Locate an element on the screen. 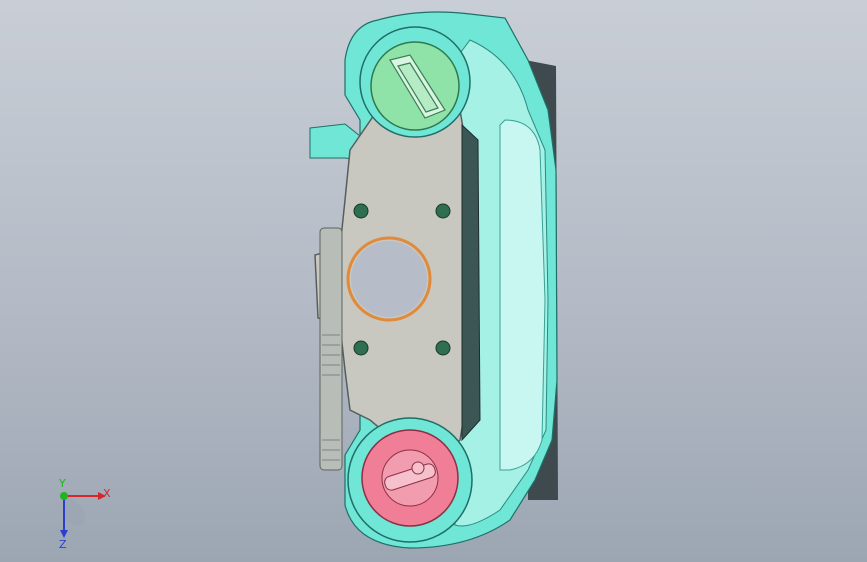 The height and width of the screenshot is (562, 867). guide-pin is located at coordinates (331, 349).